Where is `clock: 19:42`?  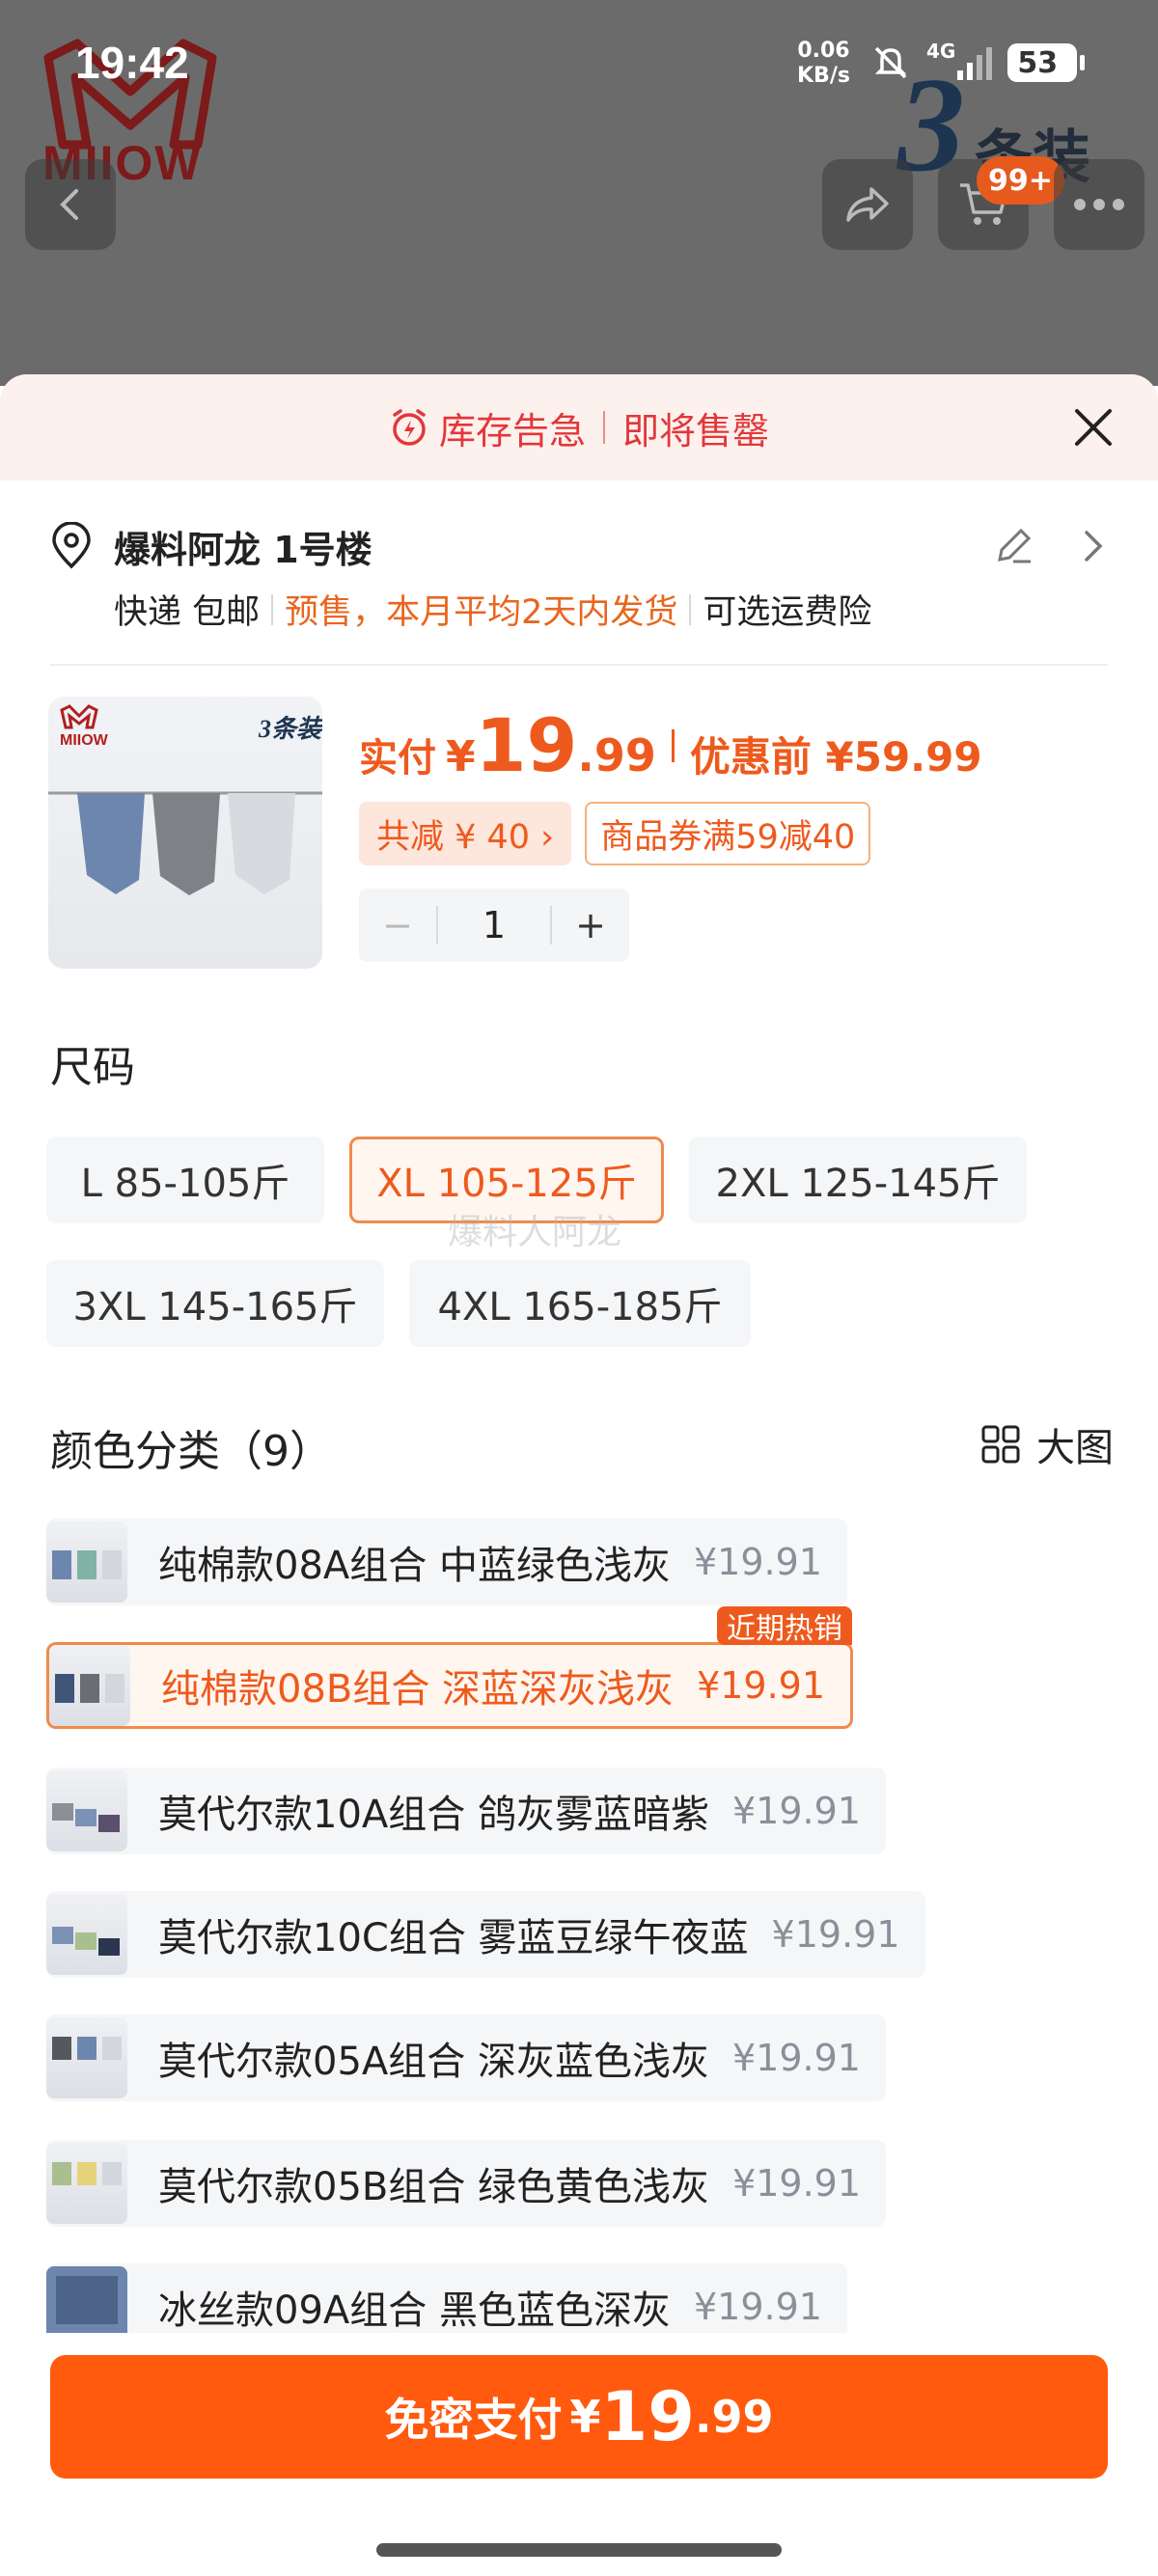 clock: 19:42 is located at coordinates (132, 63).